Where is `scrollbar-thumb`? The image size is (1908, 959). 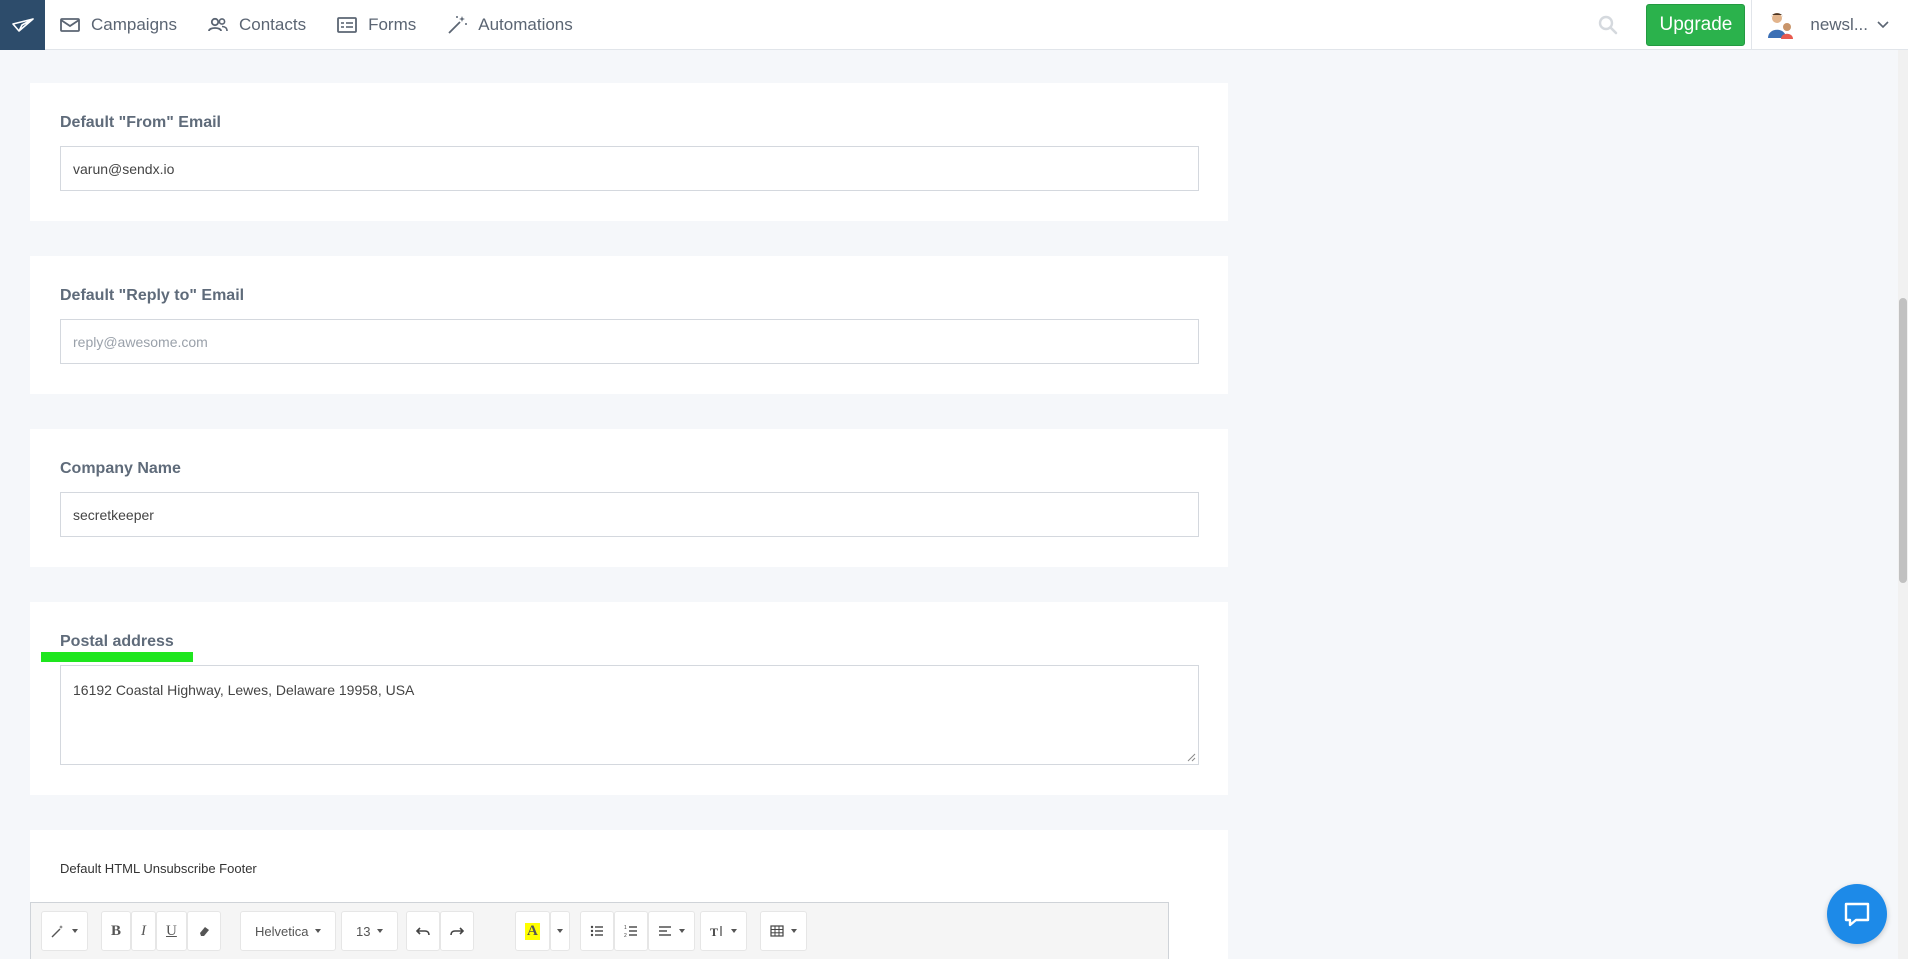 scrollbar-thumb is located at coordinates (1903, 440).